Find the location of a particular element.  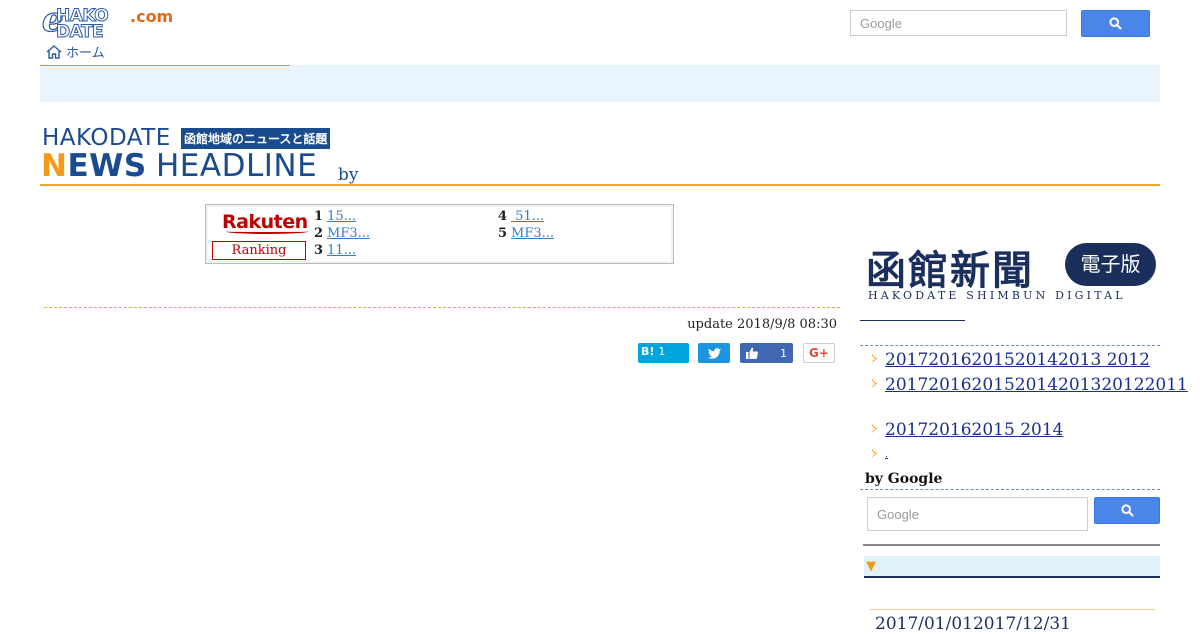

sidebar-search is located at coordinates (1013, 514).